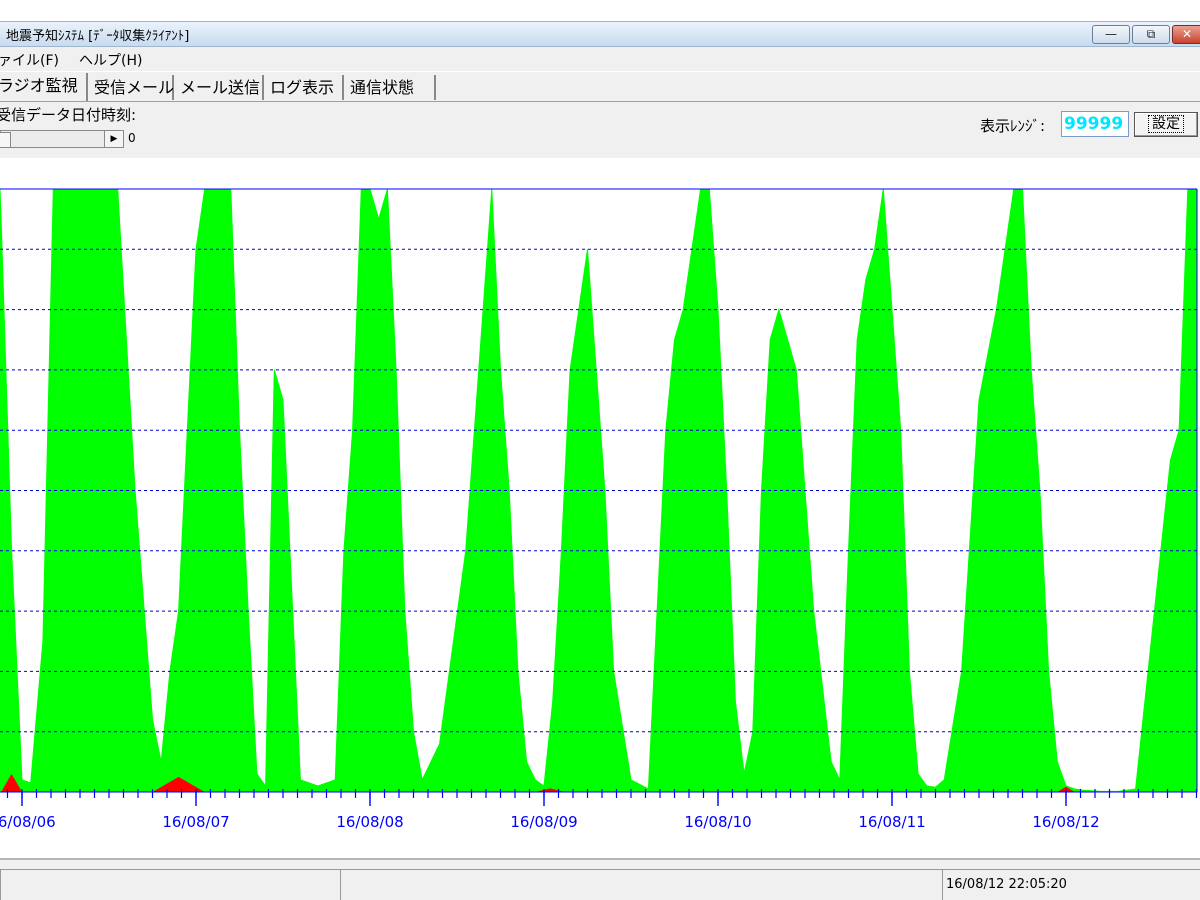 Image resolution: width=1200 pixels, height=900 pixels. What do you see at coordinates (543, 822) in the screenshot?
I see `x-tick-label-3: 16/08/09` at bounding box center [543, 822].